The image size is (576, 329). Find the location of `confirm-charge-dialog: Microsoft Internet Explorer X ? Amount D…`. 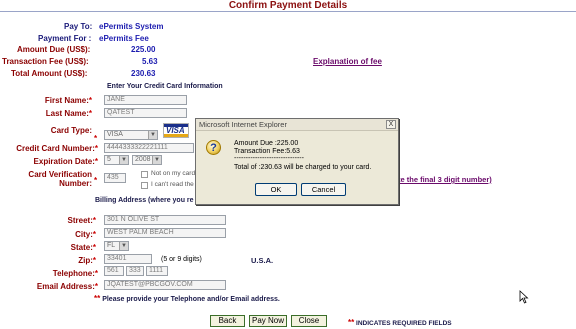

confirm-charge-dialog: Microsoft Internet Explorer X ? Amount D… is located at coordinates (297, 161).